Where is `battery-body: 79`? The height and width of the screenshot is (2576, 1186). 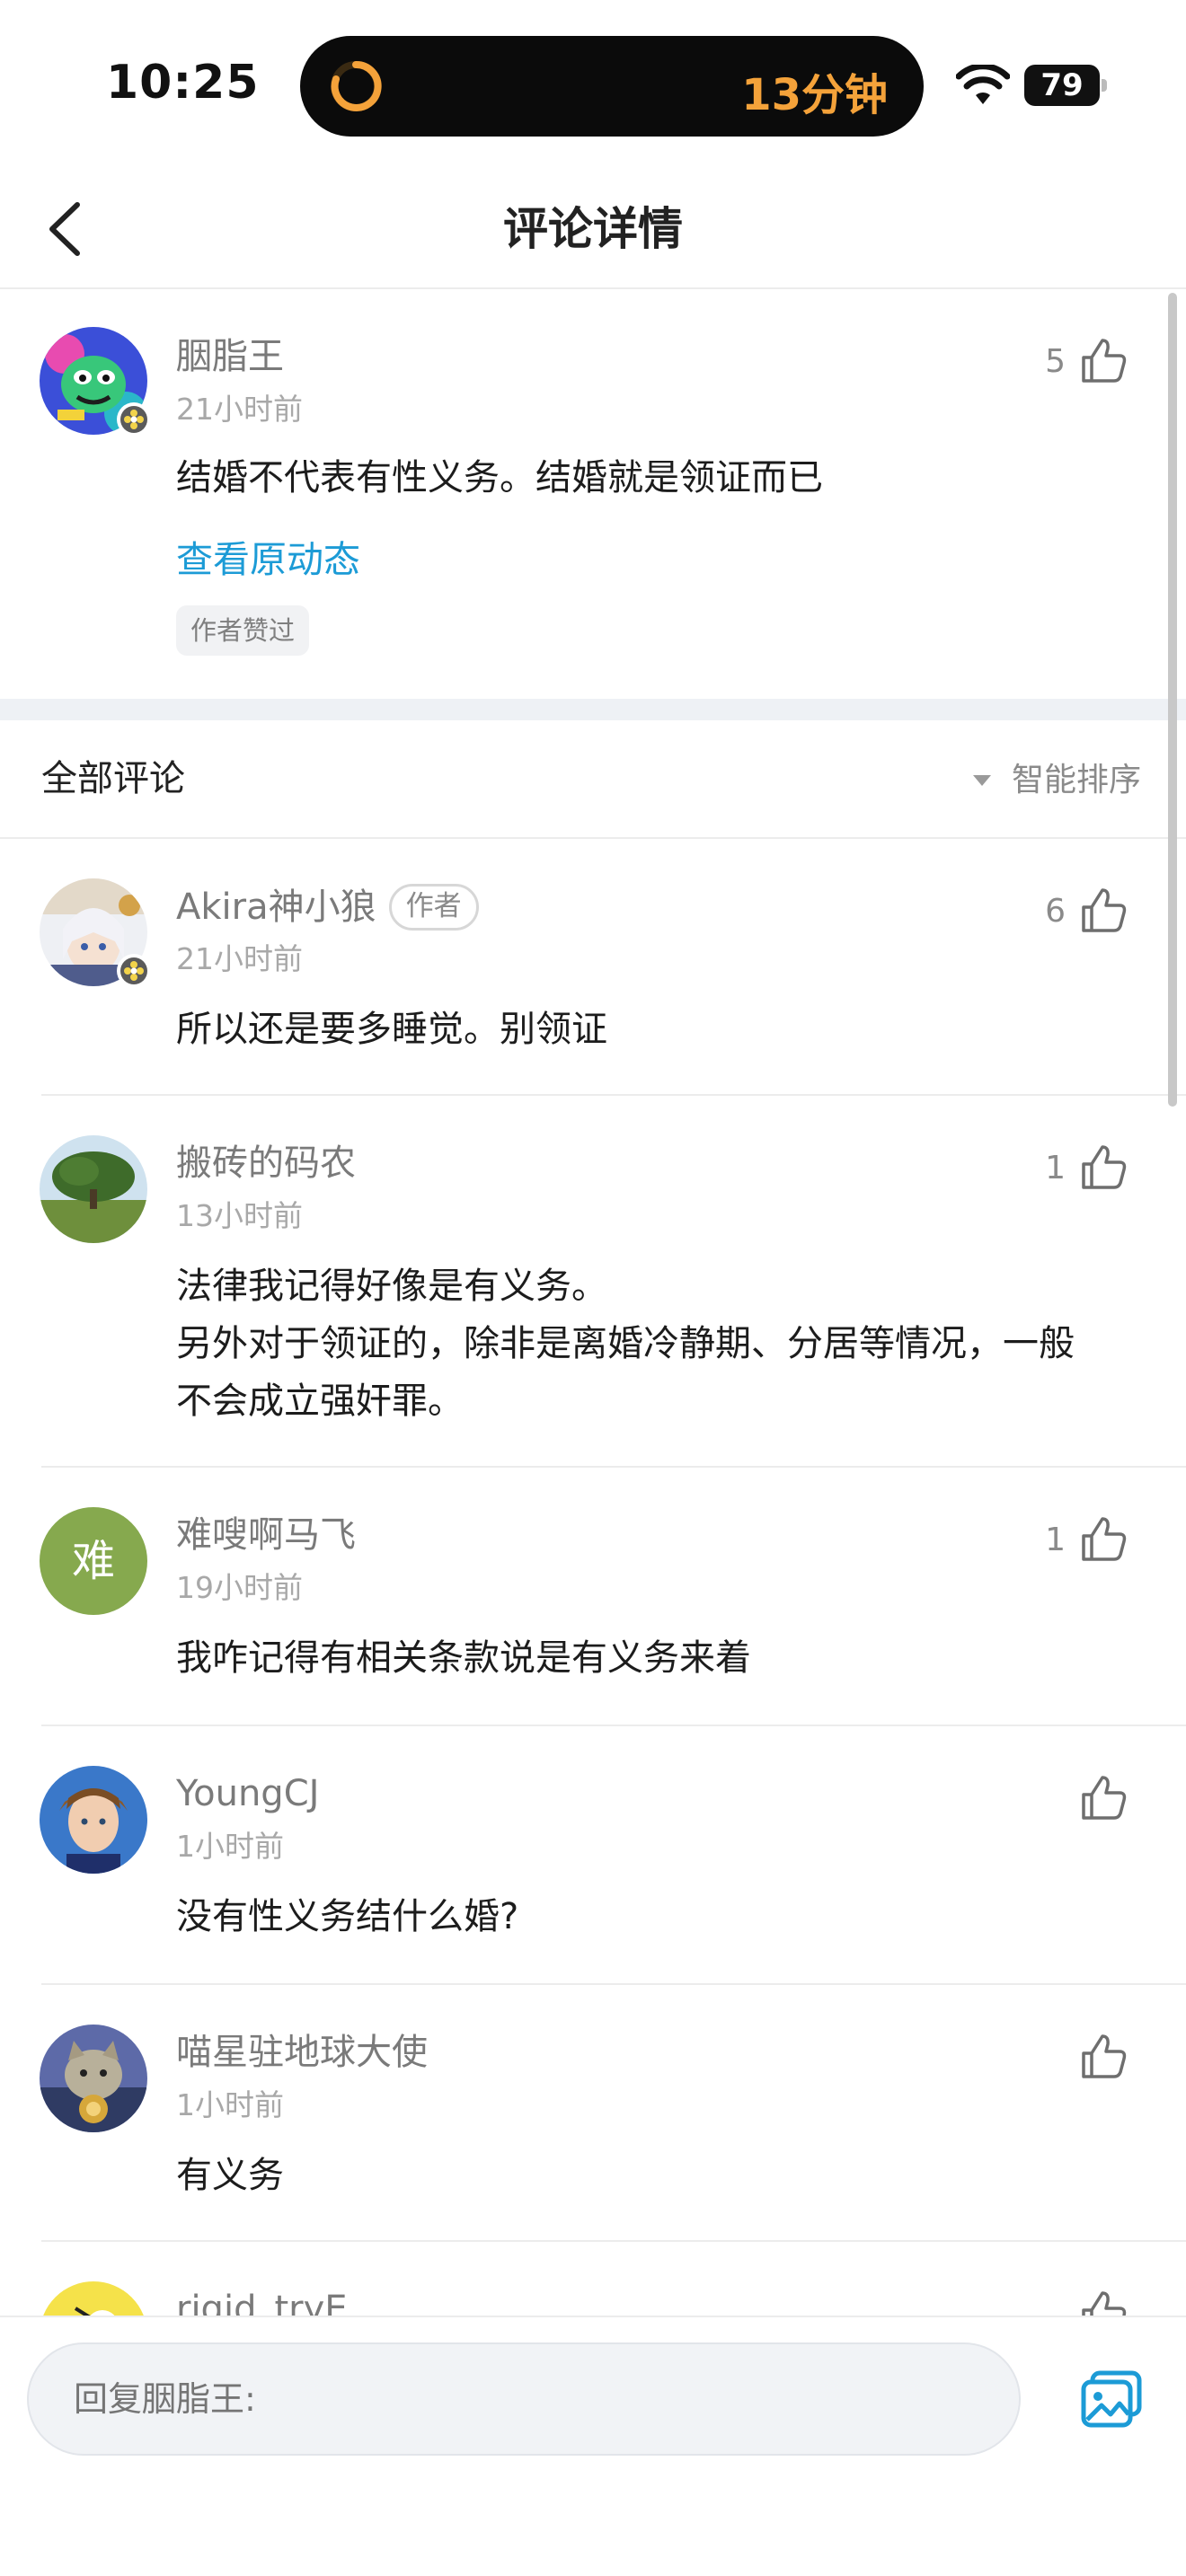 battery-body: 79 is located at coordinates (1062, 85).